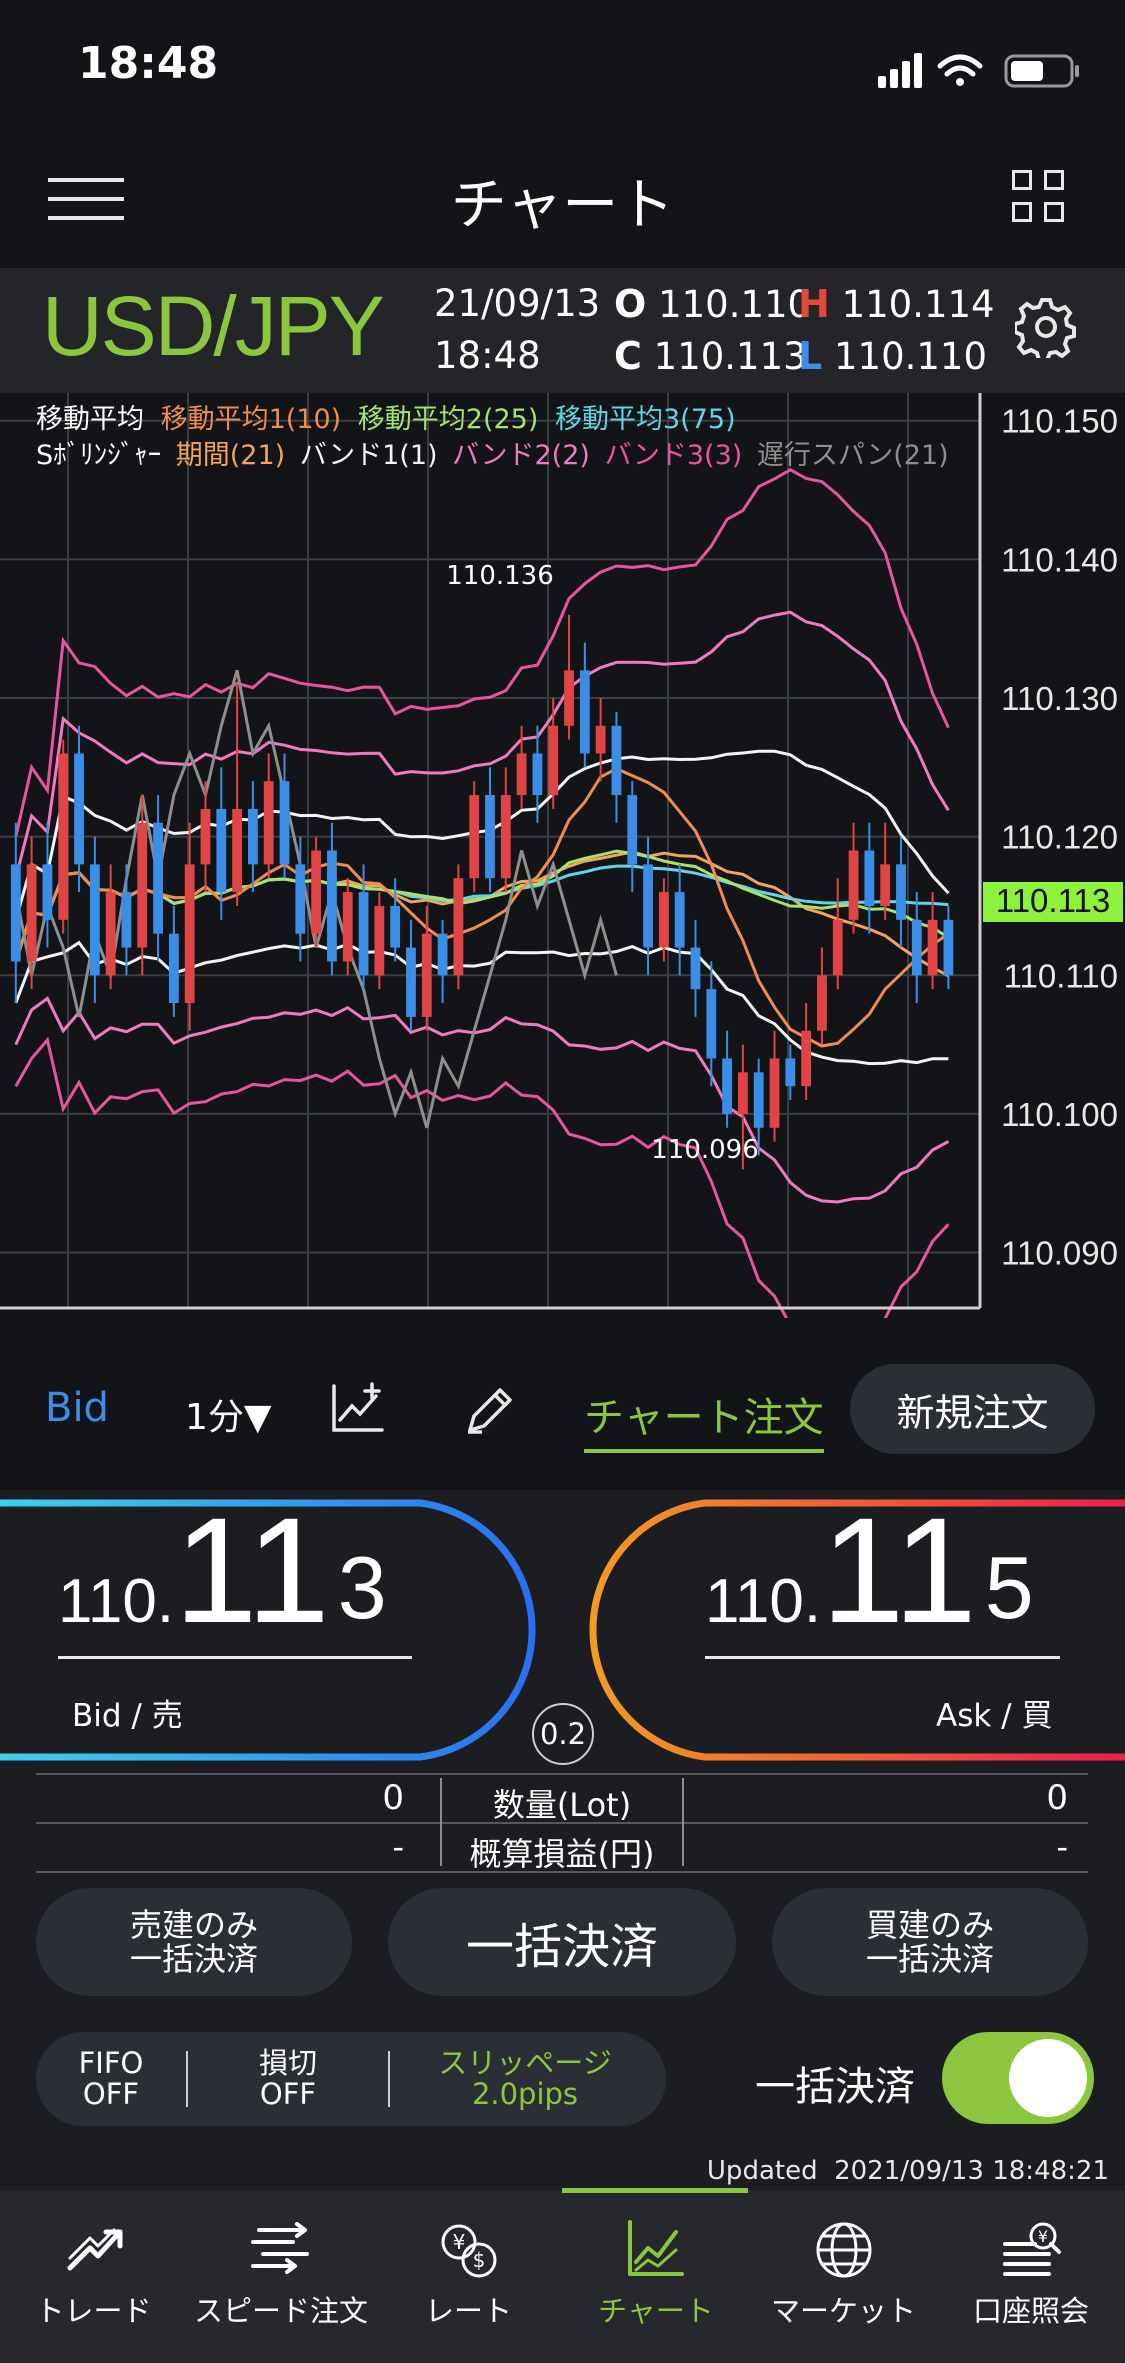  What do you see at coordinates (1062, 1847) in the screenshot?
I see `buy-pl: -` at bounding box center [1062, 1847].